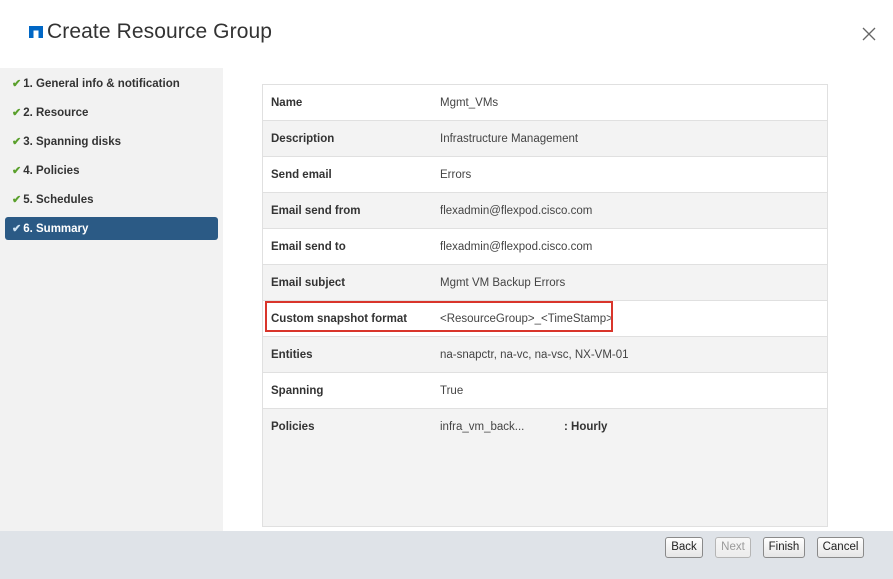 Image resolution: width=893 pixels, height=579 pixels. Describe the element at coordinates (72, 141) in the screenshot. I see `step-label: 3. Spanning disks` at that location.